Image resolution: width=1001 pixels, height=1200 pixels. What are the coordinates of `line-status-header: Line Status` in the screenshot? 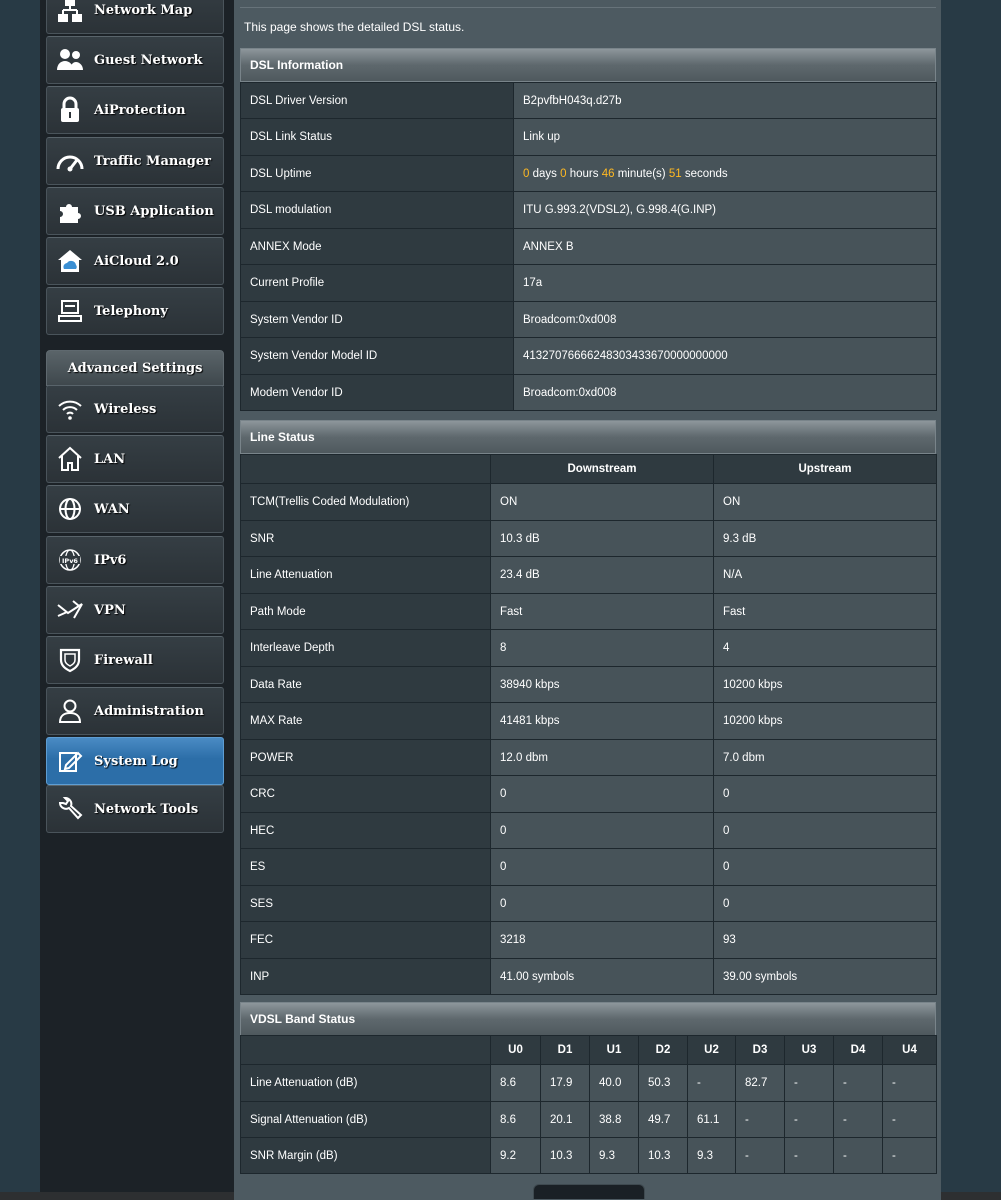 It's located at (588, 437).